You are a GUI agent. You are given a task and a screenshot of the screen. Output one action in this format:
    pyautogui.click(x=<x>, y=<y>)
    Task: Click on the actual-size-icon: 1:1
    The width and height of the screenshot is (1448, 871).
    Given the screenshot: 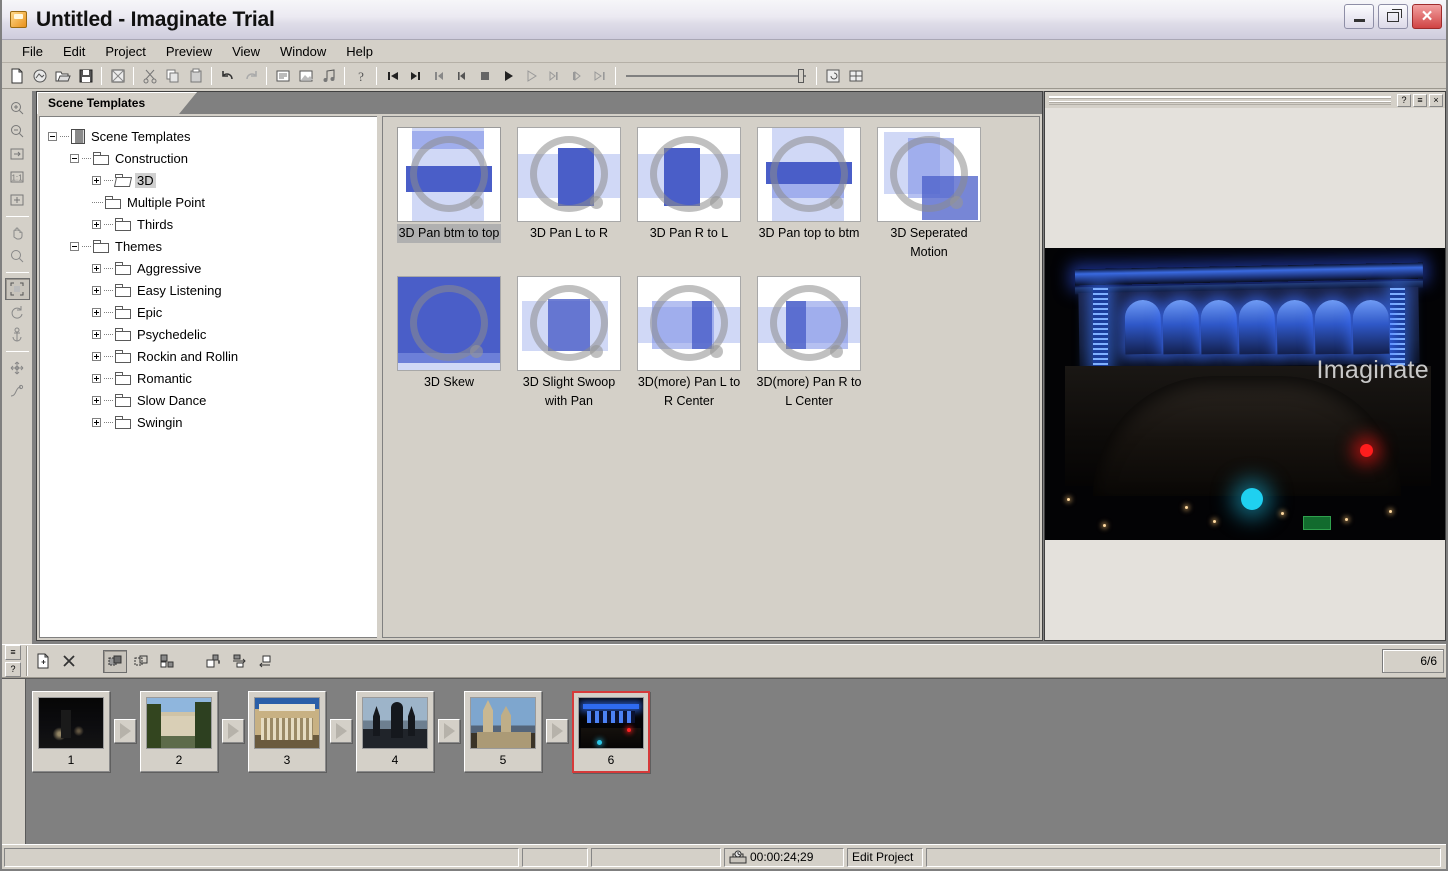 What is the action you would take?
    pyautogui.click(x=17, y=177)
    